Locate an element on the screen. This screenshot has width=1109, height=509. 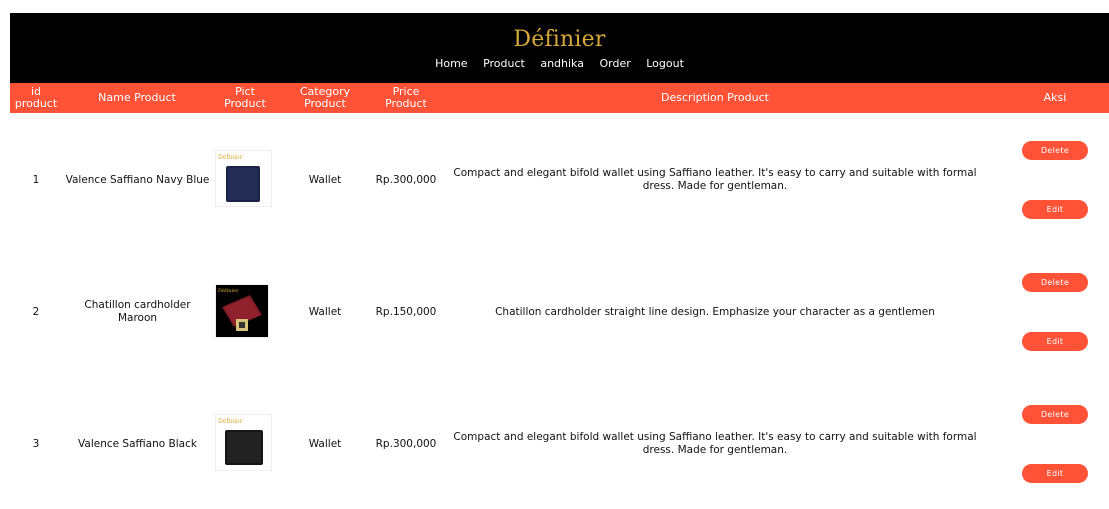
header-id: id product is located at coordinates (36, 97).